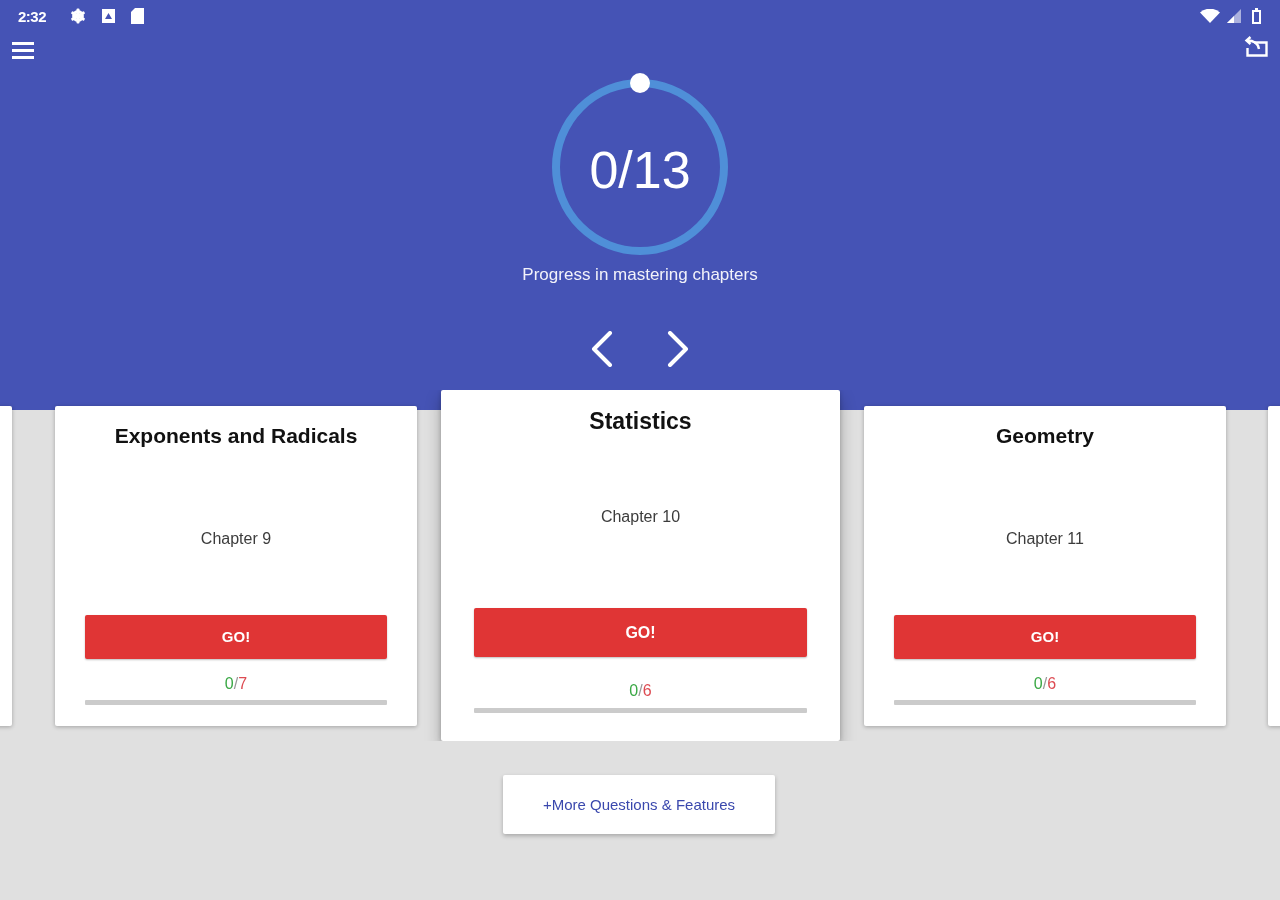 Image resolution: width=1280 pixels, height=900 pixels. What do you see at coordinates (1044, 435) in the screenshot?
I see `chapter-title: Geometry` at bounding box center [1044, 435].